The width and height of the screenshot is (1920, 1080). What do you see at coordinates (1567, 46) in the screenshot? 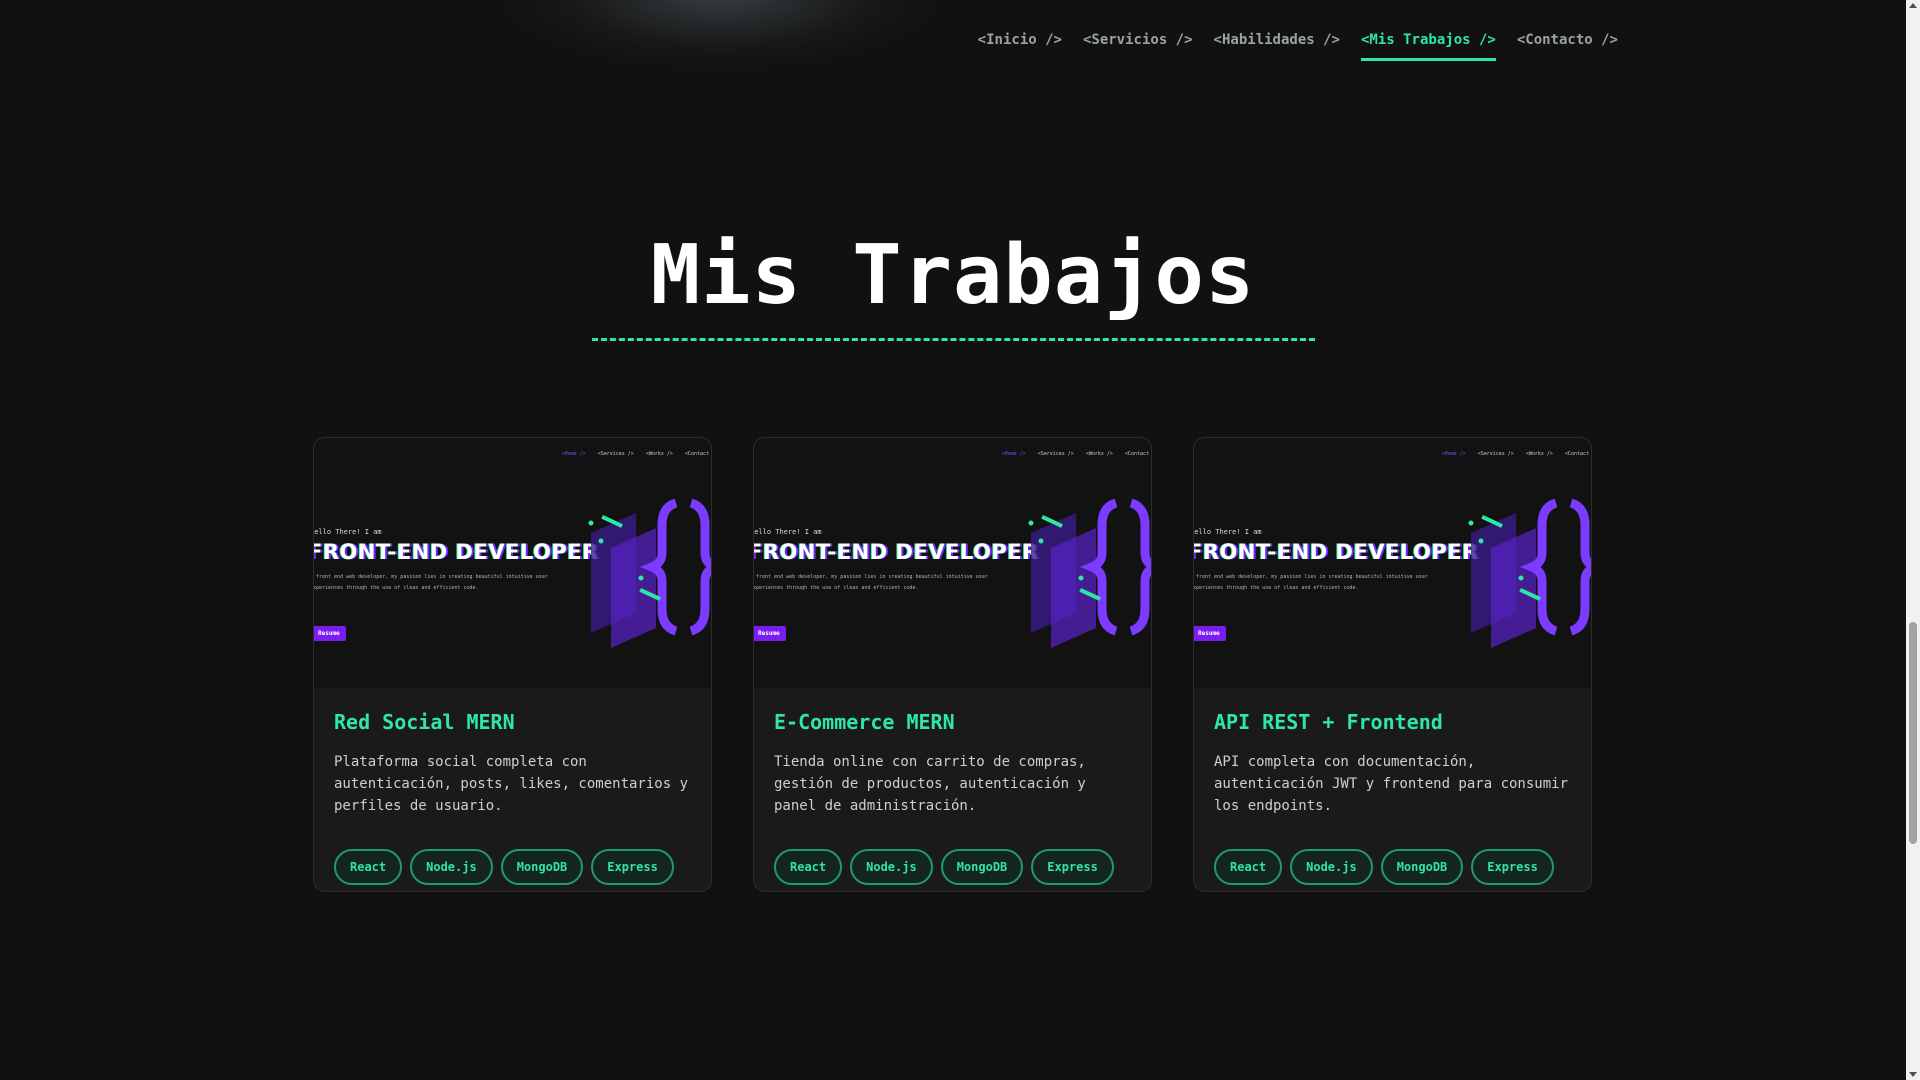
I see `nav-item-contacto: <Contacto />` at bounding box center [1567, 46].